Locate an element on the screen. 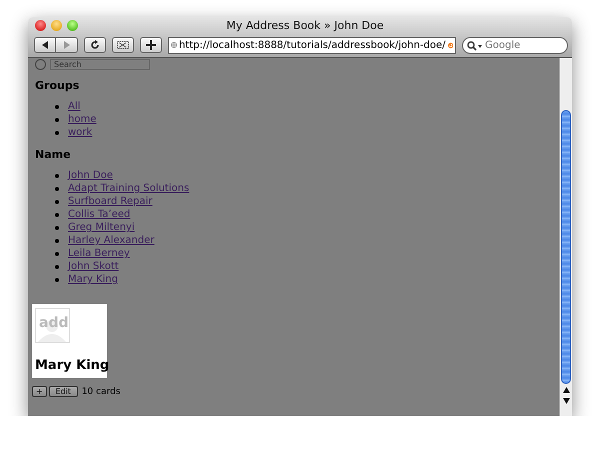 This screenshot has height=455, width=600. plus-icon is located at coordinates (151, 45).